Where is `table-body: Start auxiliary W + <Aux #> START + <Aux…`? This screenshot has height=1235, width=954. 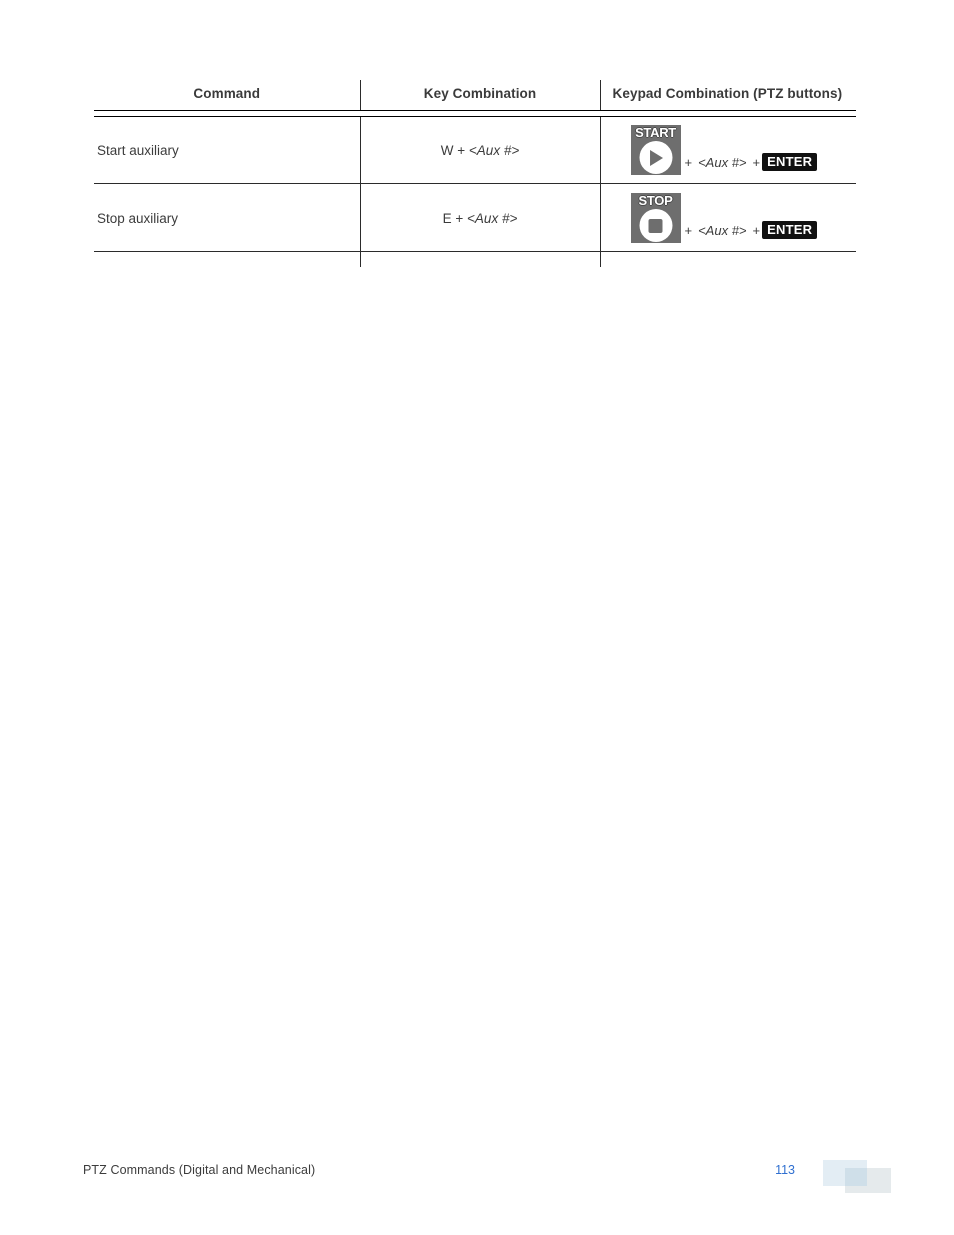 table-body: Start auxiliary W + <Aux #> START + <Aux… is located at coordinates (475, 188).